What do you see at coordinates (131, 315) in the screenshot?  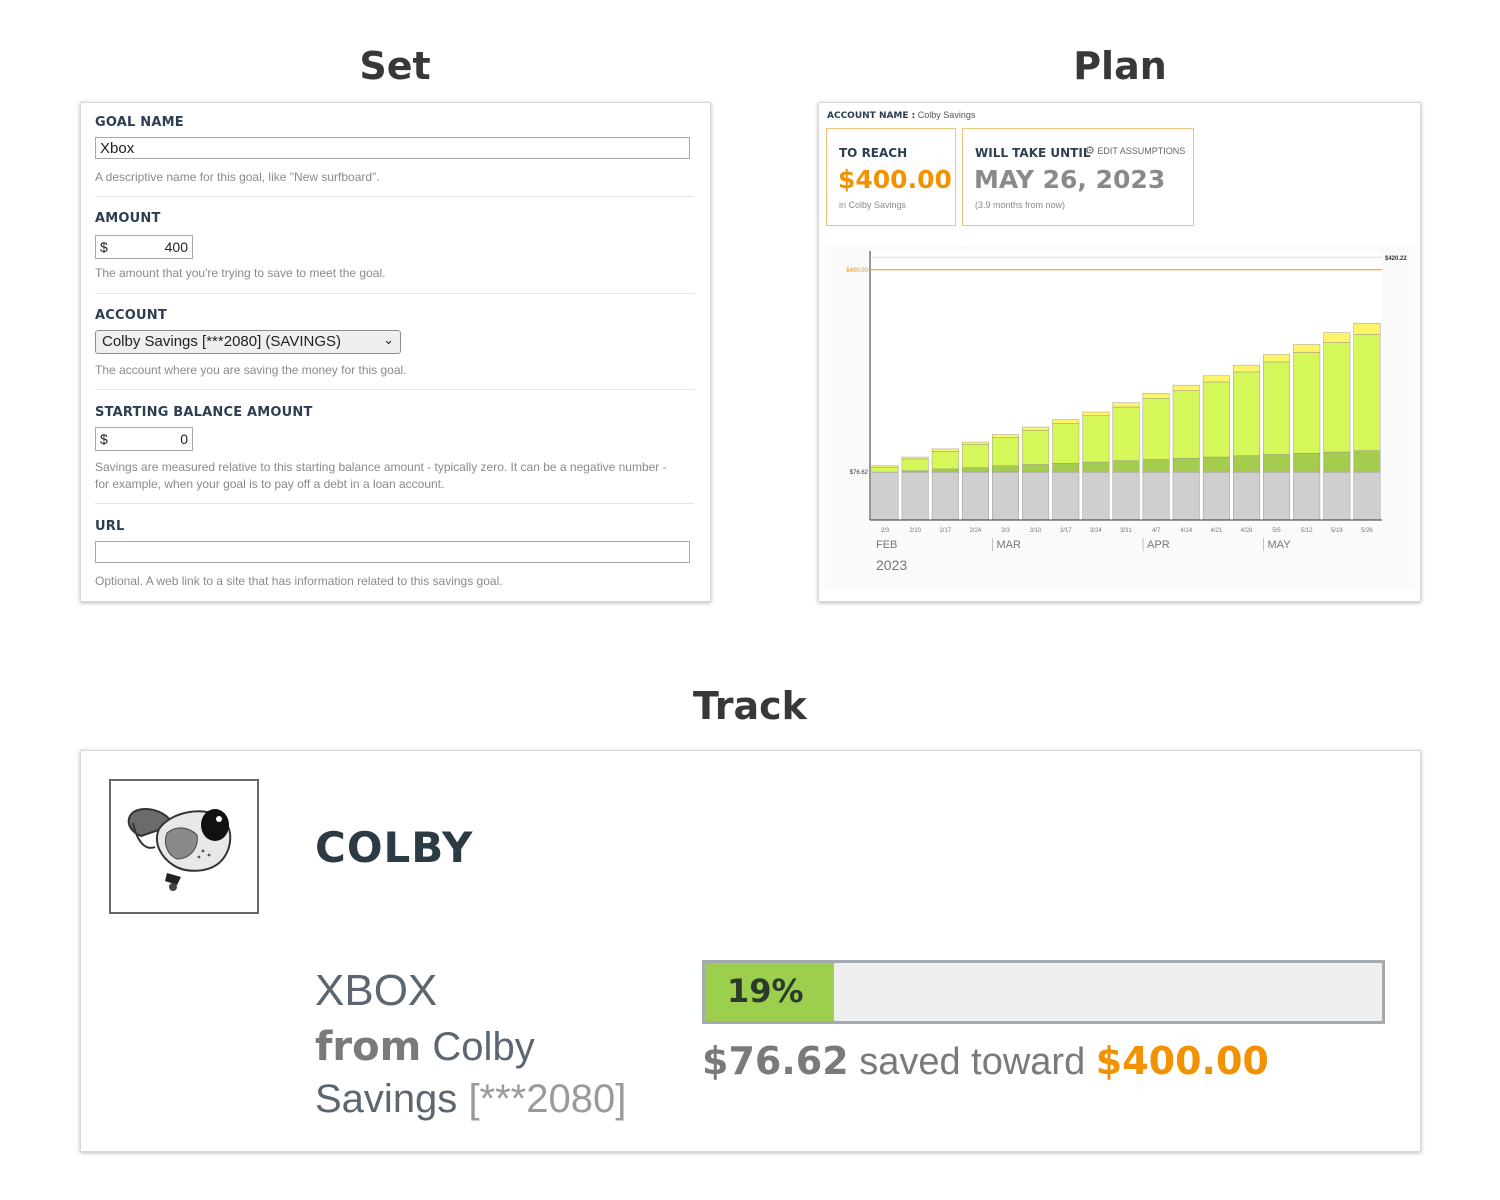 I see `account-label: ACCOUNT` at bounding box center [131, 315].